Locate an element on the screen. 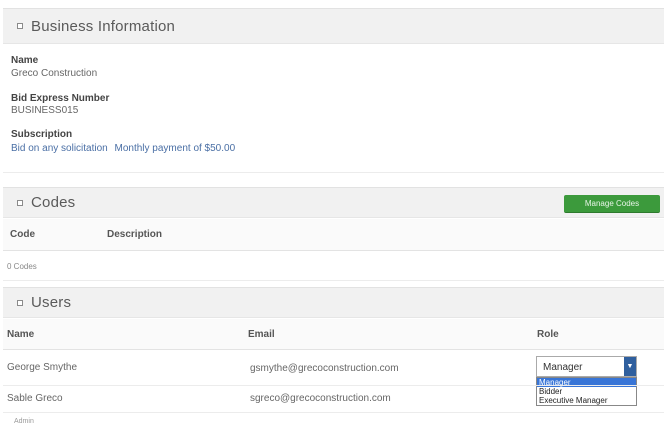  role-option-executive-manager: Executive Manager is located at coordinates (586, 400).